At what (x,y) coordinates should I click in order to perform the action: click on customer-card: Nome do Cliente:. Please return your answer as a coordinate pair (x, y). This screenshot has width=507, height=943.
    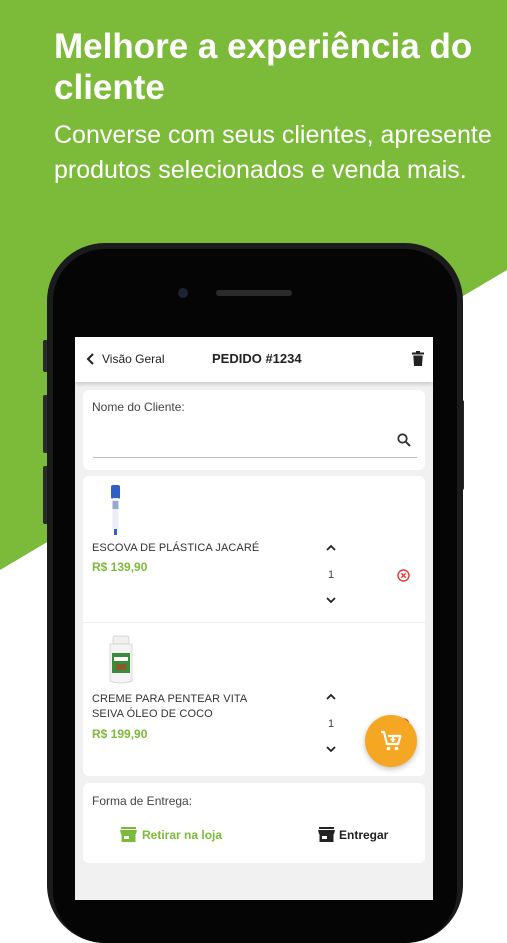
    Looking at the image, I should click on (254, 430).